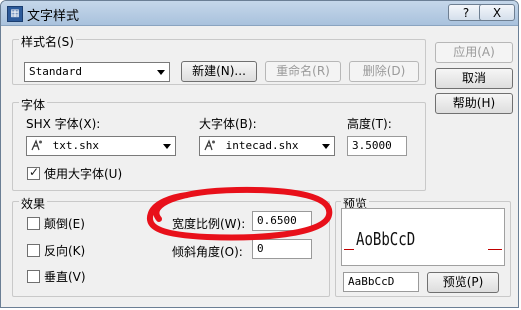 This screenshot has width=521, height=310. I want to click on oblique-angle-label: 倾斜角度(O):, so click(207, 252).